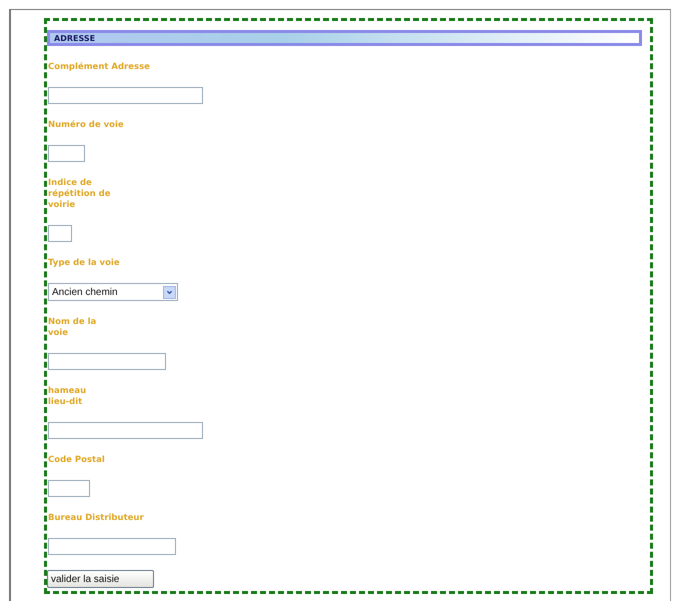  Describe the element at coordinates (99, 67) in the screenshot. I see `field-label: Complément Adresse` at that location.